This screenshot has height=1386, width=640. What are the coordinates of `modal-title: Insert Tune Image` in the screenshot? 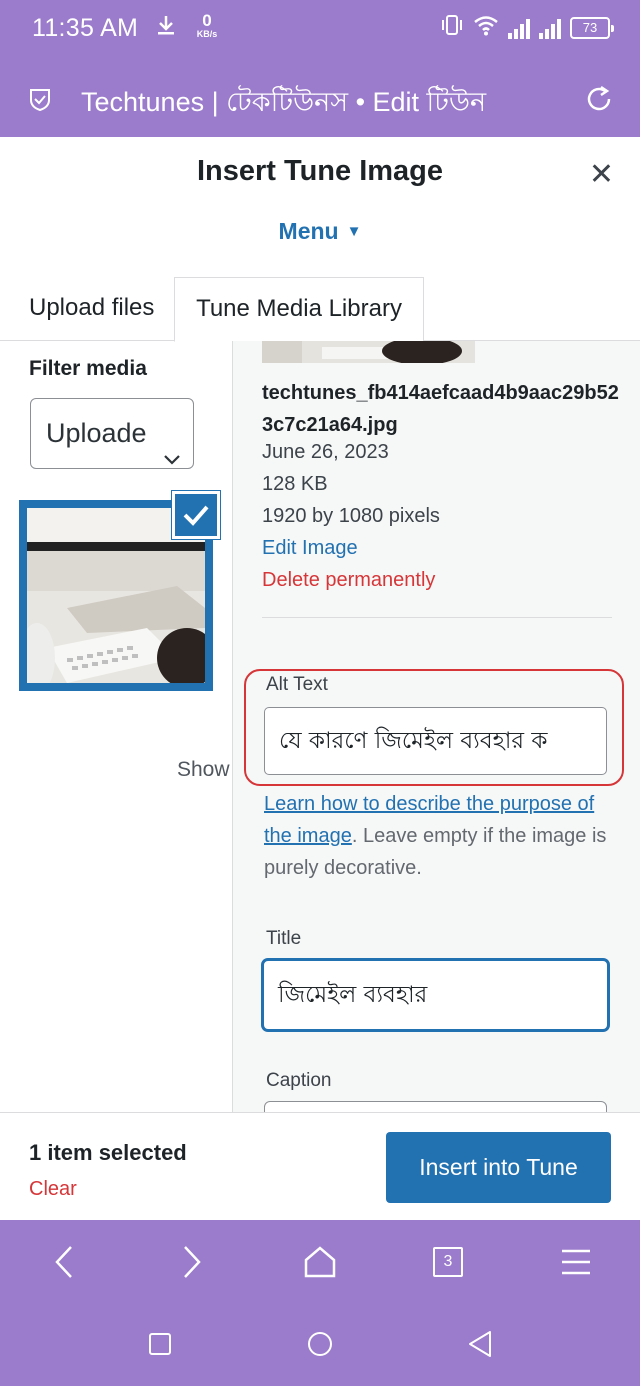 It's located at (320, 171).